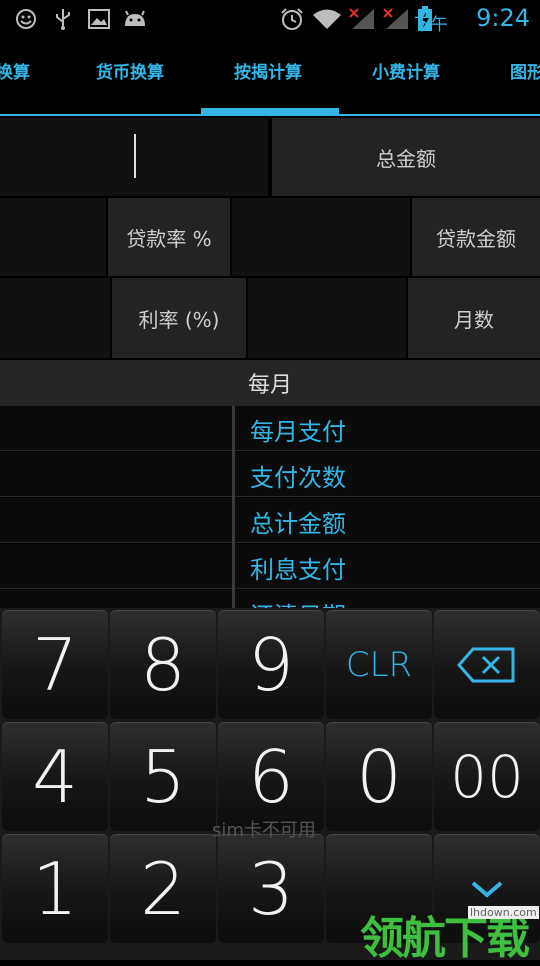 The image size is (540, 966). Describe the element at coordinates (474, 318) in the screenshot. I see `months-label: 月数` at that location.